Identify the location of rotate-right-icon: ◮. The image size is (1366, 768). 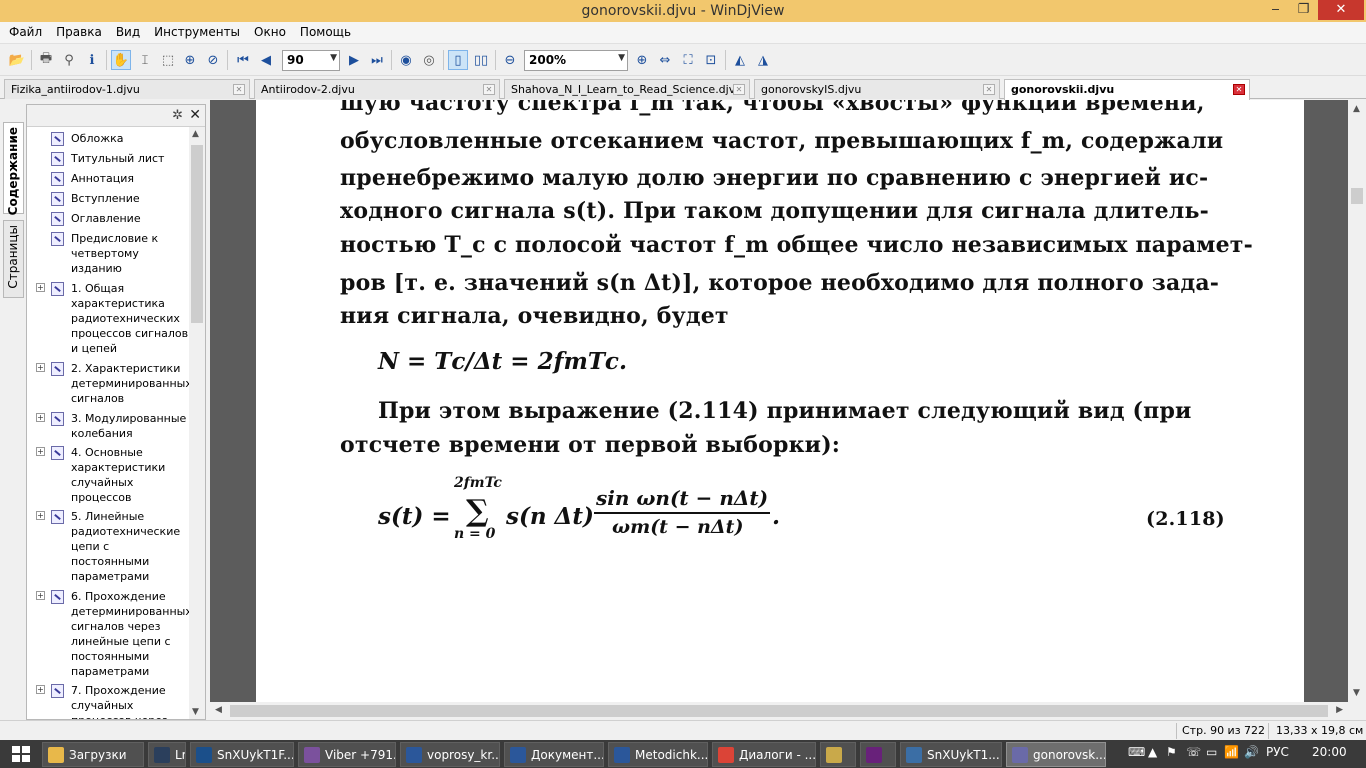
(763, 60).